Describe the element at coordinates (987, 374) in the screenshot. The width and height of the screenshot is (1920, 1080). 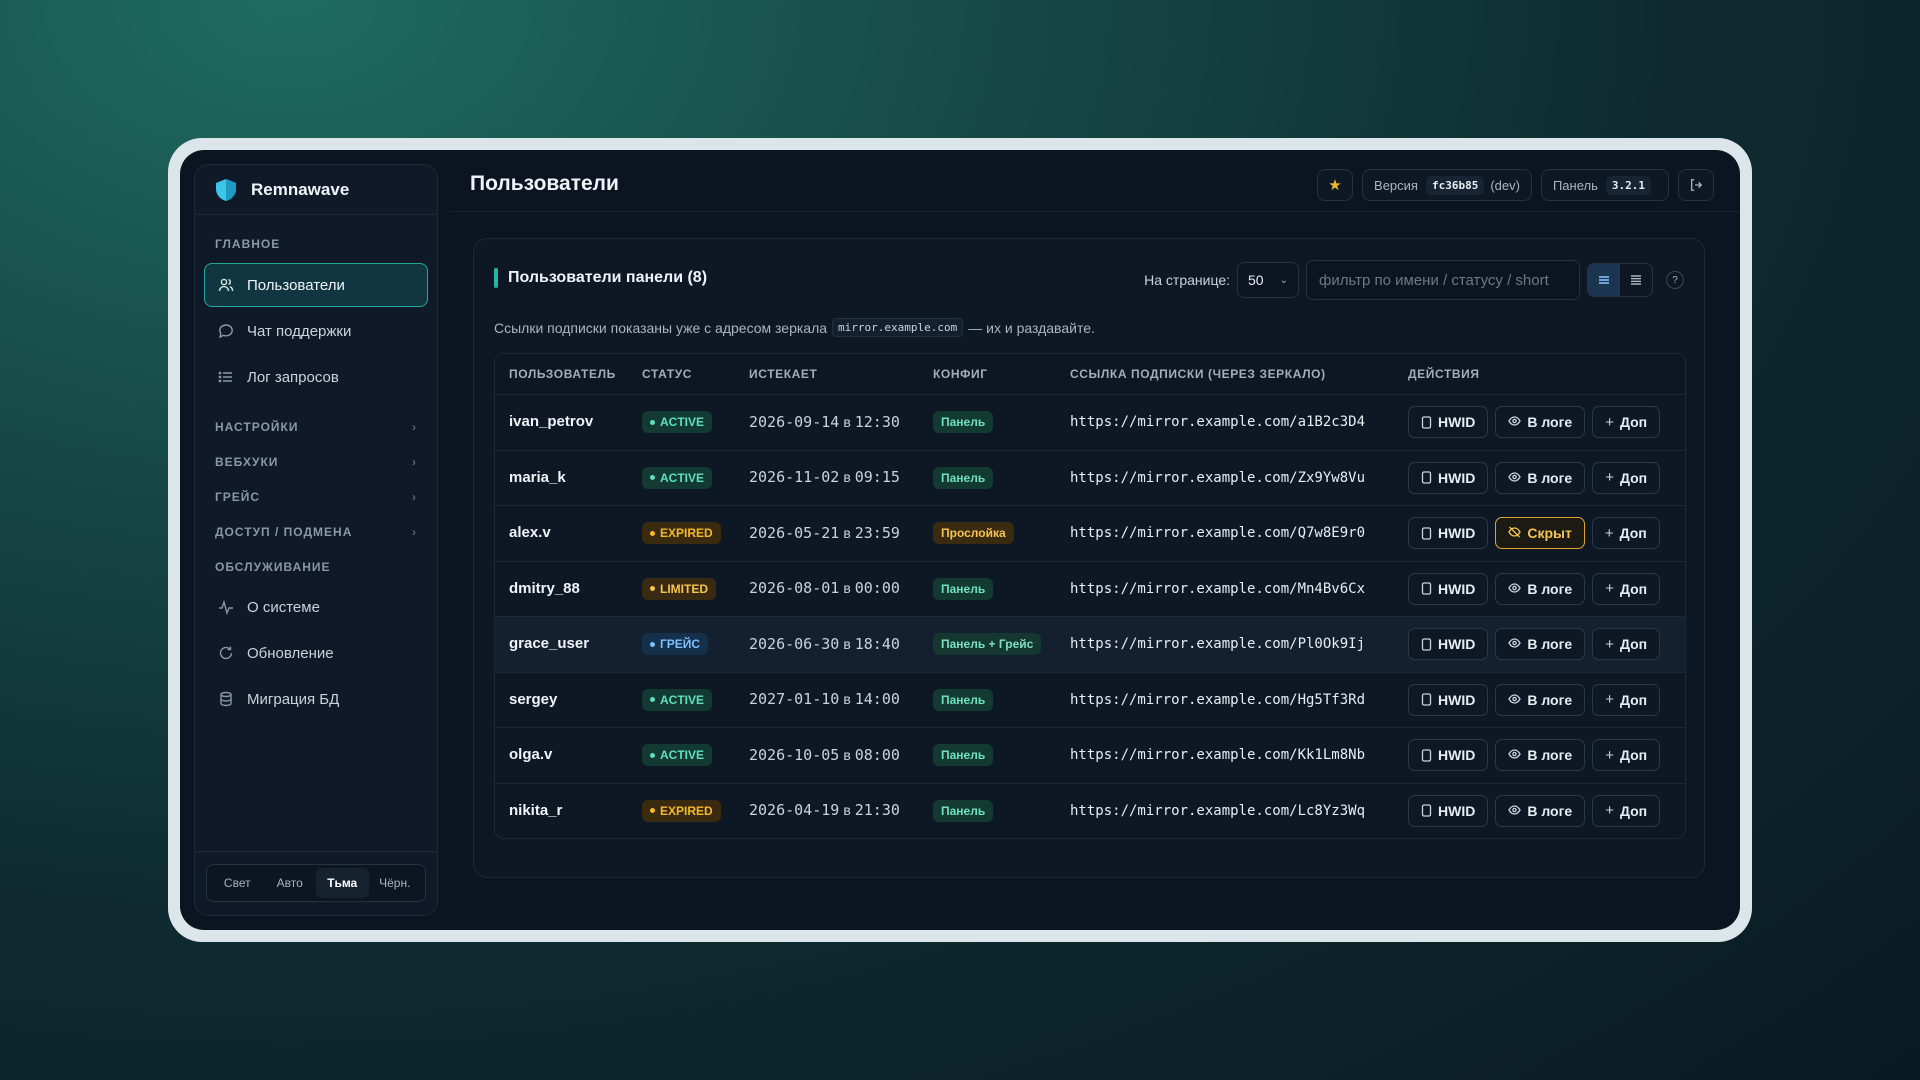
I see `column-header: КОНФИГ` at that location.